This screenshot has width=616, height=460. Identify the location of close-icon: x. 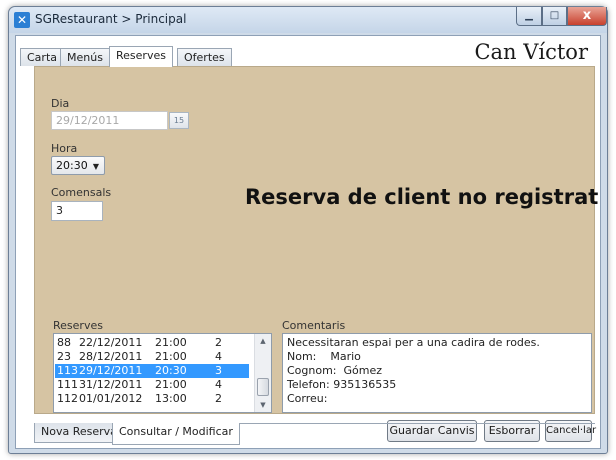
(587, 15).